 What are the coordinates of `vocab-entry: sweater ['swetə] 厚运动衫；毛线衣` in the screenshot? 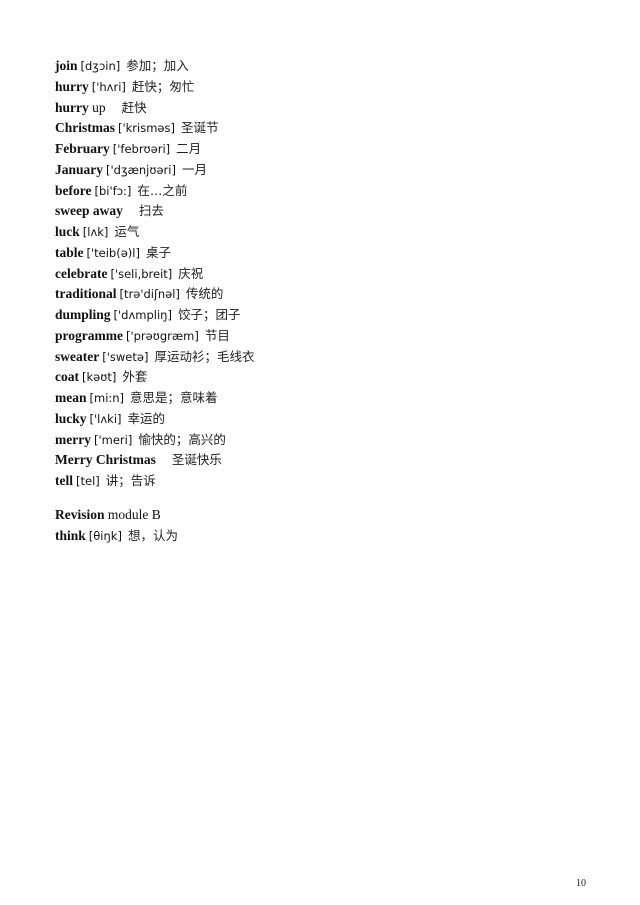 It's located at (154, 357).